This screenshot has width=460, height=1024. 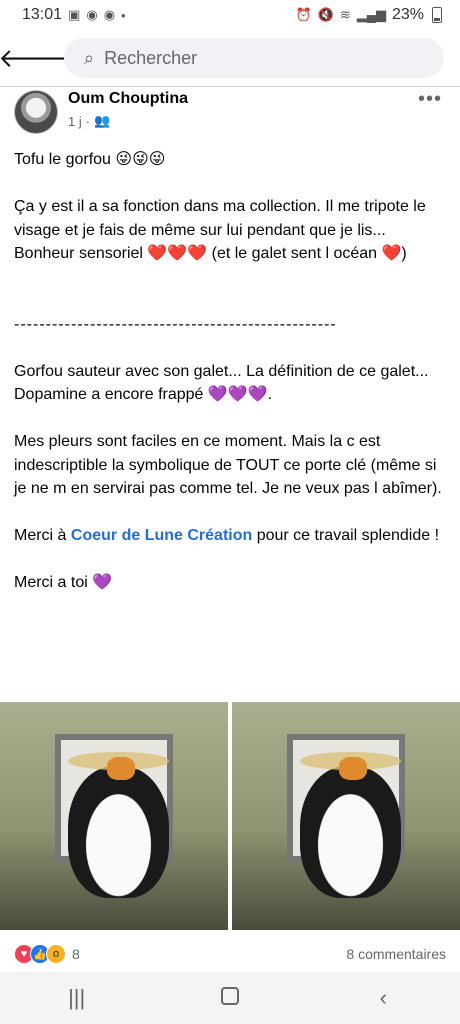 I want to click on status-bar: 13:01 ▣ ◉ ◉ • ⏰ 🔇 ≋ ▂▄▆ 23%, so click(x=230, y=15).